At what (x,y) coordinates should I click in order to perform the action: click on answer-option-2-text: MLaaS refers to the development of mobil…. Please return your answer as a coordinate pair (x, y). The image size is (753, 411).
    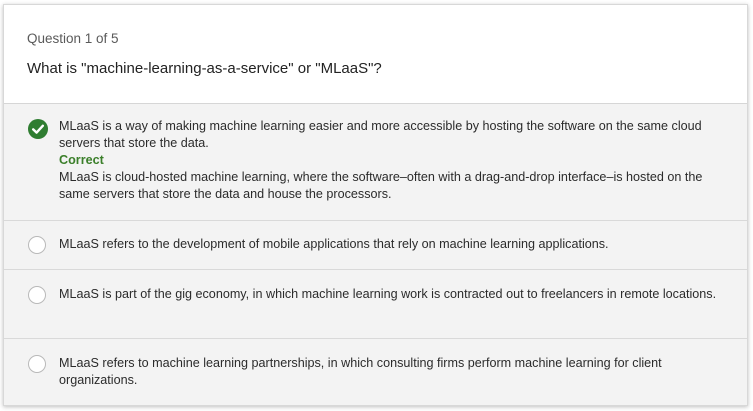
    Looking at the image, I should click on (334, 244).